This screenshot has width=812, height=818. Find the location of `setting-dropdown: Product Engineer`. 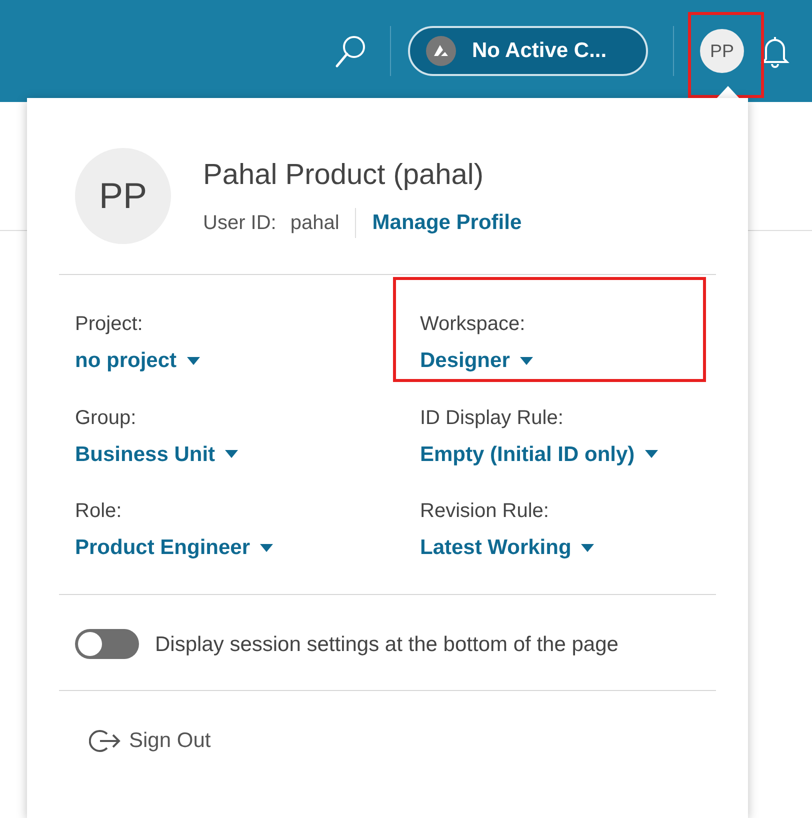

setting-dropdown: Product Engineer is located at coordinates (174, 548).